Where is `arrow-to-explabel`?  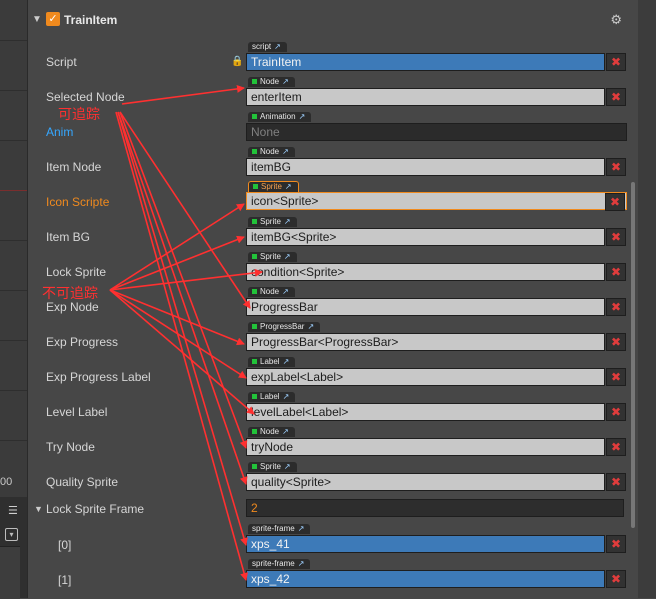 arrow-to-explabel is located at coordinates (178, 334).